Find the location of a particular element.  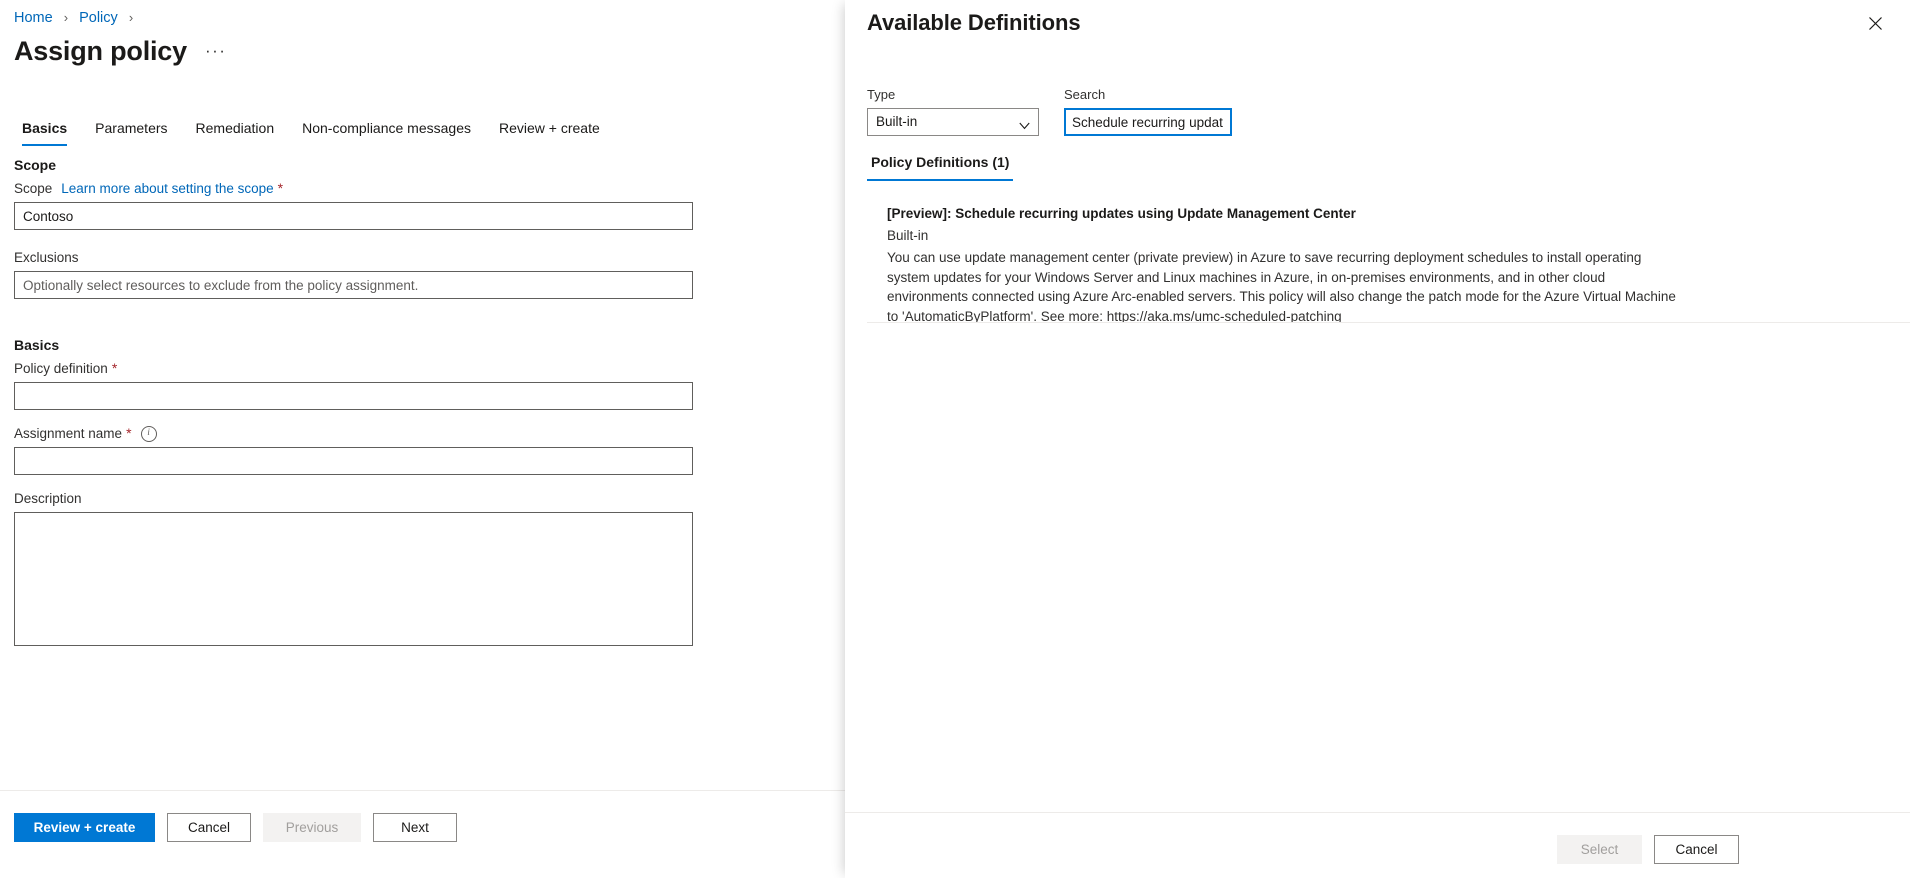

pane-title: Available Definitions is located at coordinates (974, 22).